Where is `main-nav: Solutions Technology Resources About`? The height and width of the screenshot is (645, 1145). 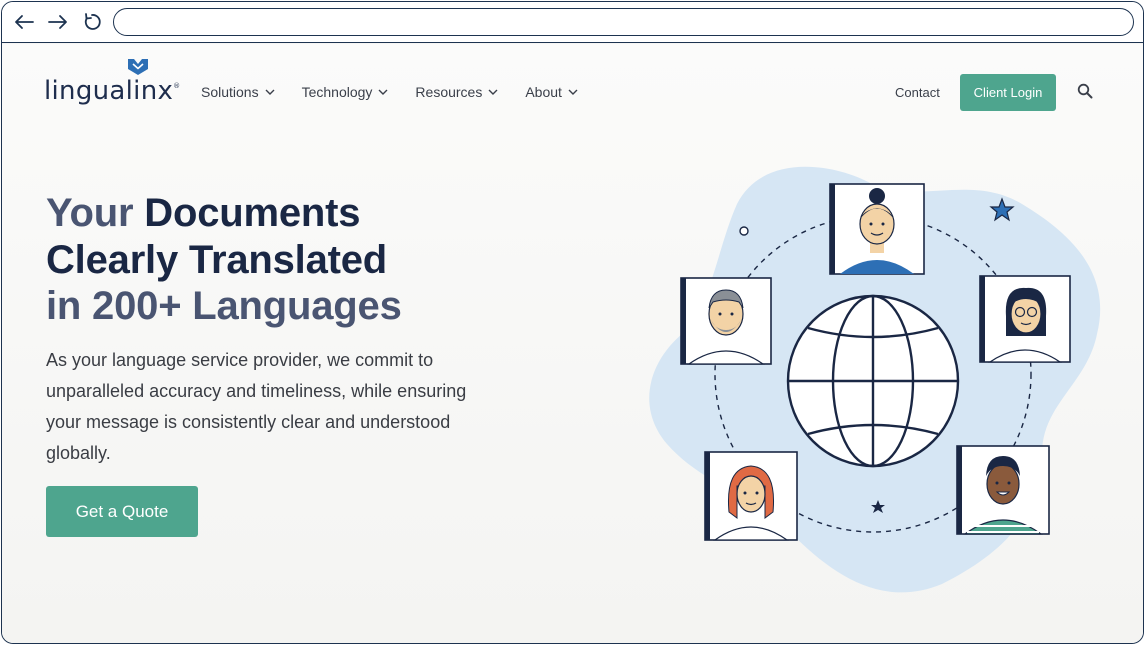
main-nav: Solutions Technology Resources About is located at coordinates (403, 92).